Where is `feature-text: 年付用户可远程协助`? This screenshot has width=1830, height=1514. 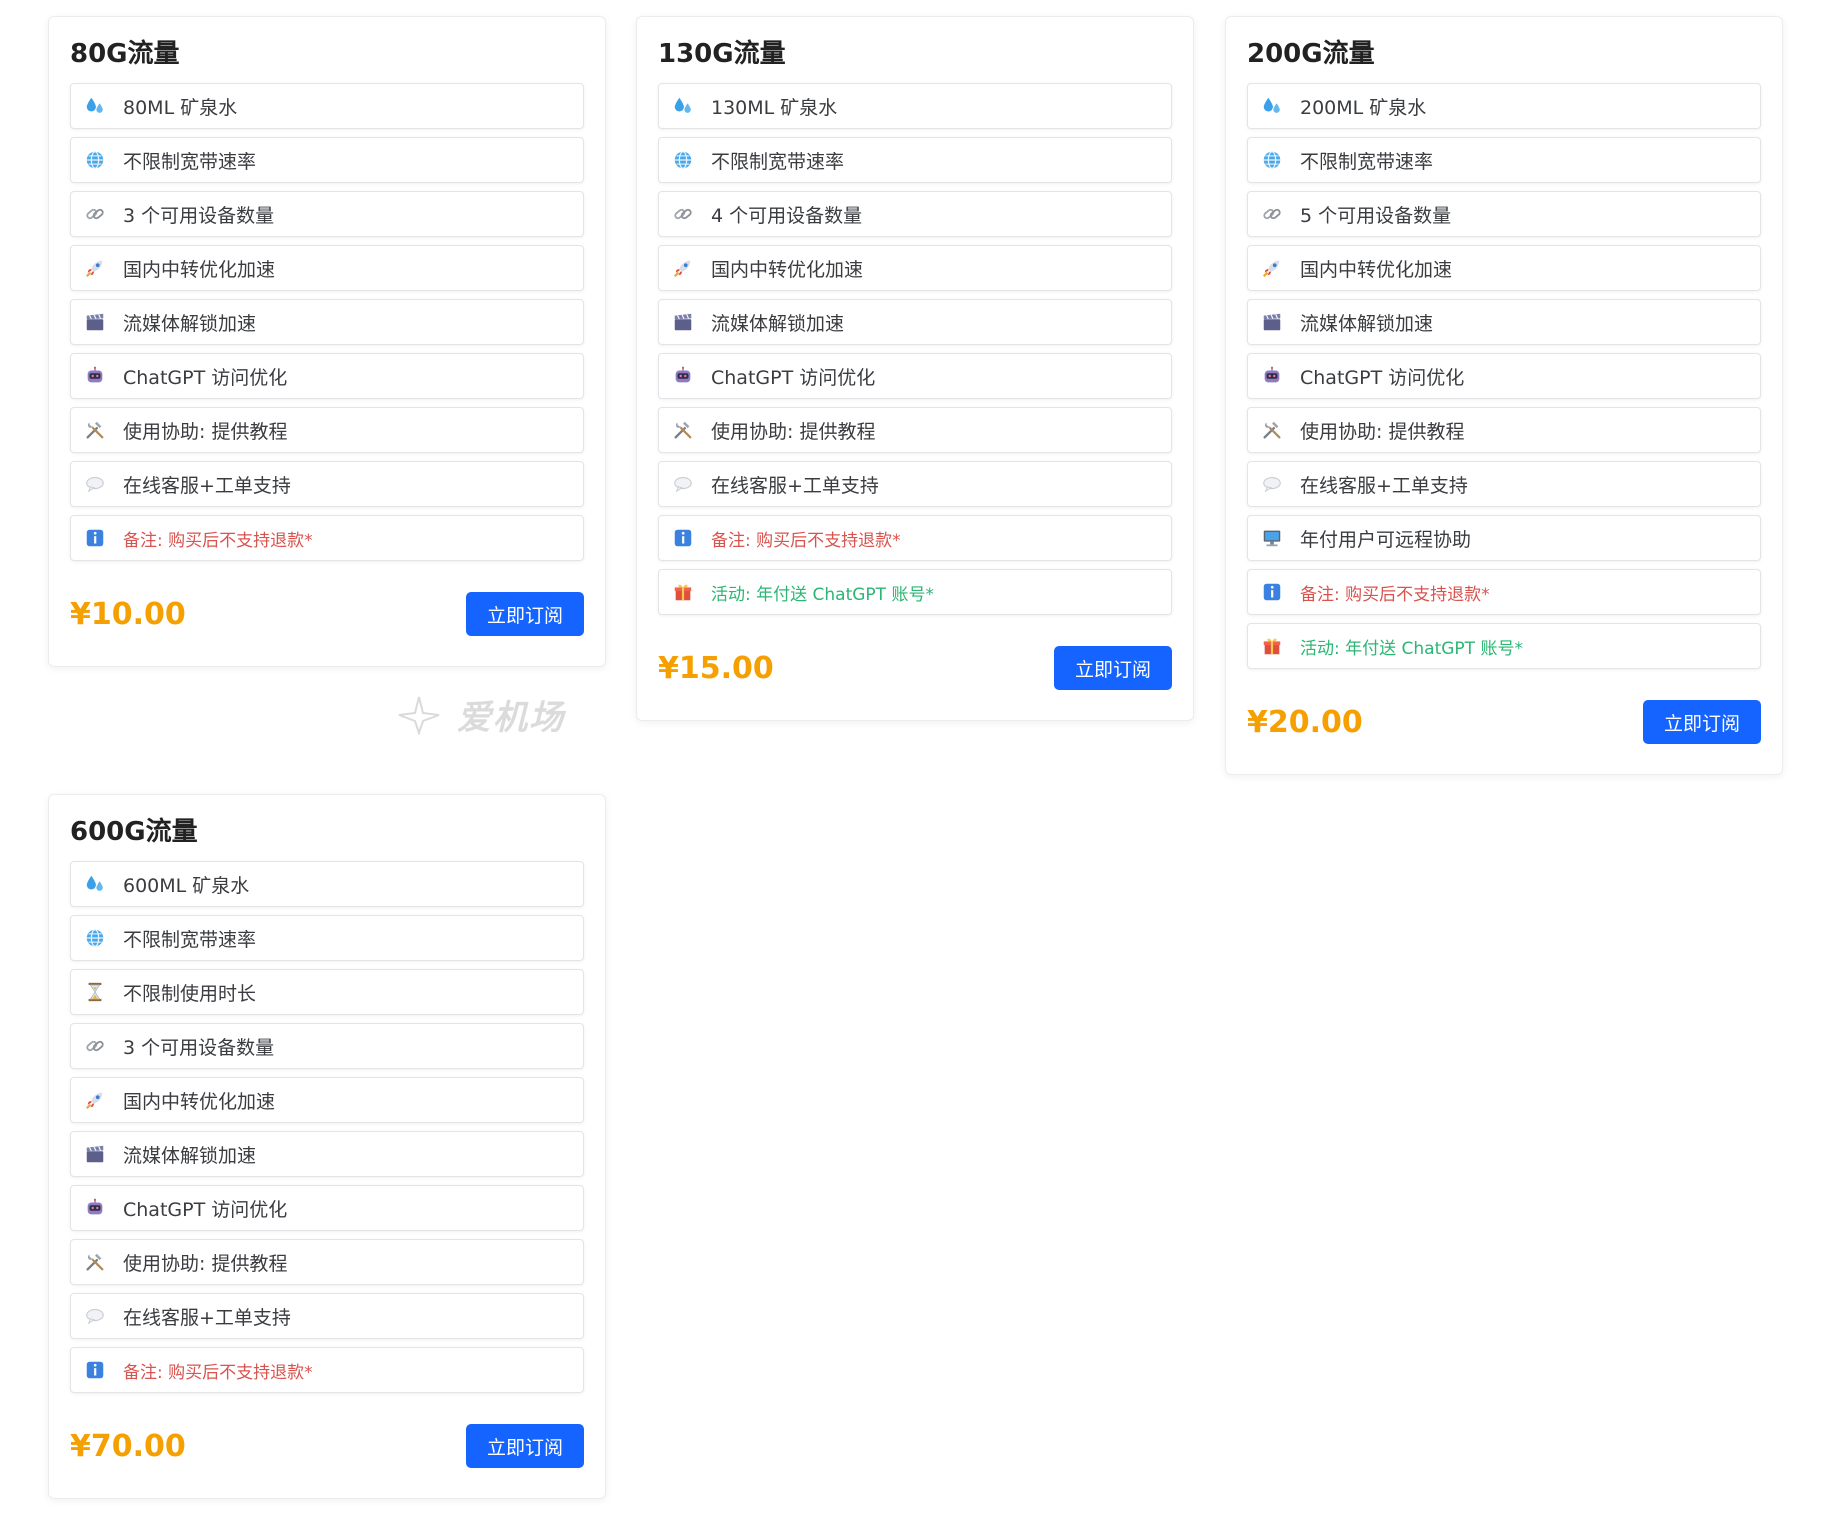
feature-text: 年付用户可远程协助 is located at coordinates (1386, 539).